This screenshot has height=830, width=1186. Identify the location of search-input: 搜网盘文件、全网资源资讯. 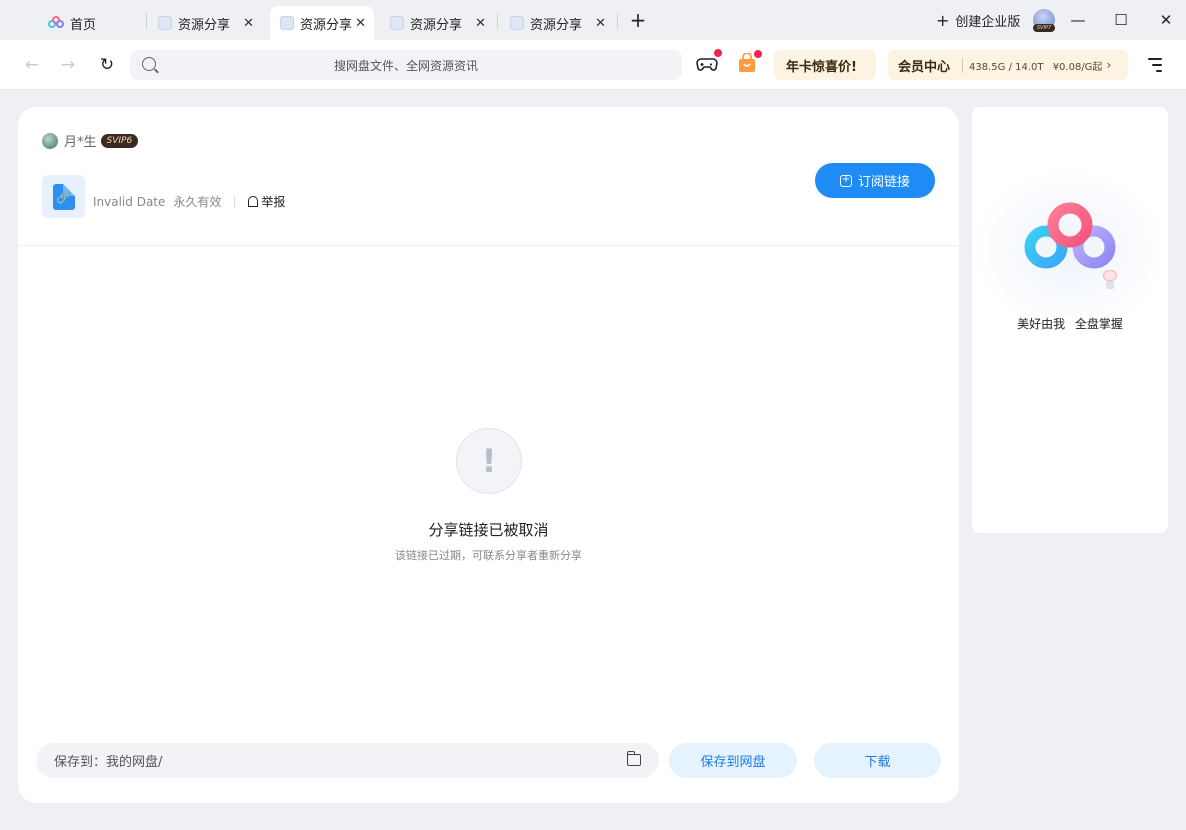
(406, 65).